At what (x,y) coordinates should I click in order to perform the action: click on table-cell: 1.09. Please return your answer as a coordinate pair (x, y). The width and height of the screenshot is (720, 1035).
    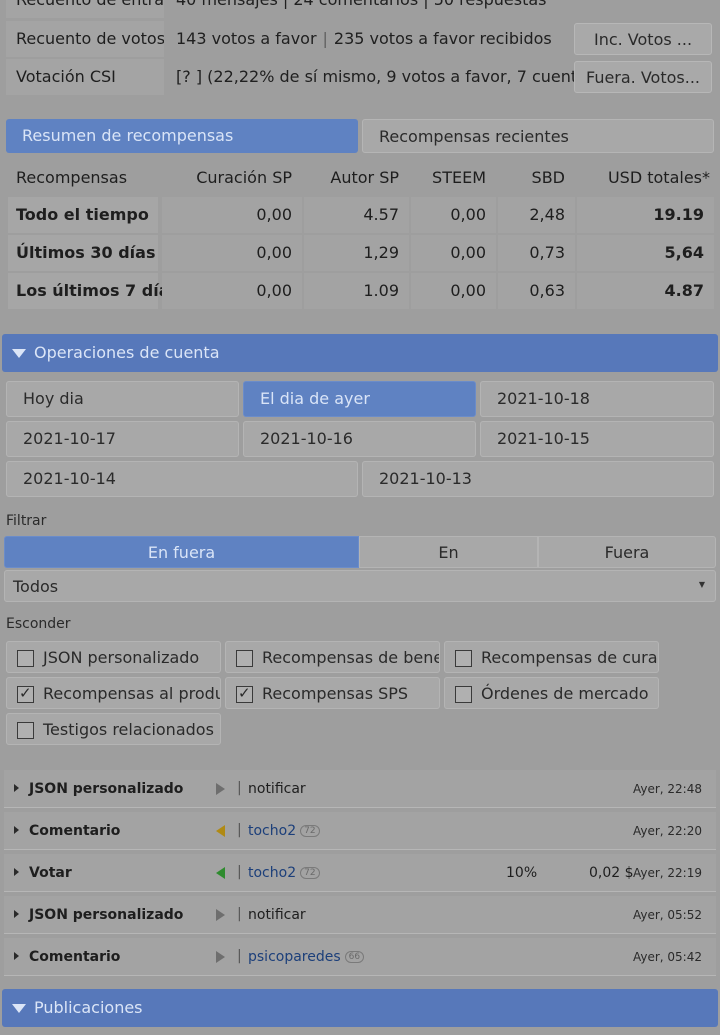
    Looking at the image, I should click on (356, 291).